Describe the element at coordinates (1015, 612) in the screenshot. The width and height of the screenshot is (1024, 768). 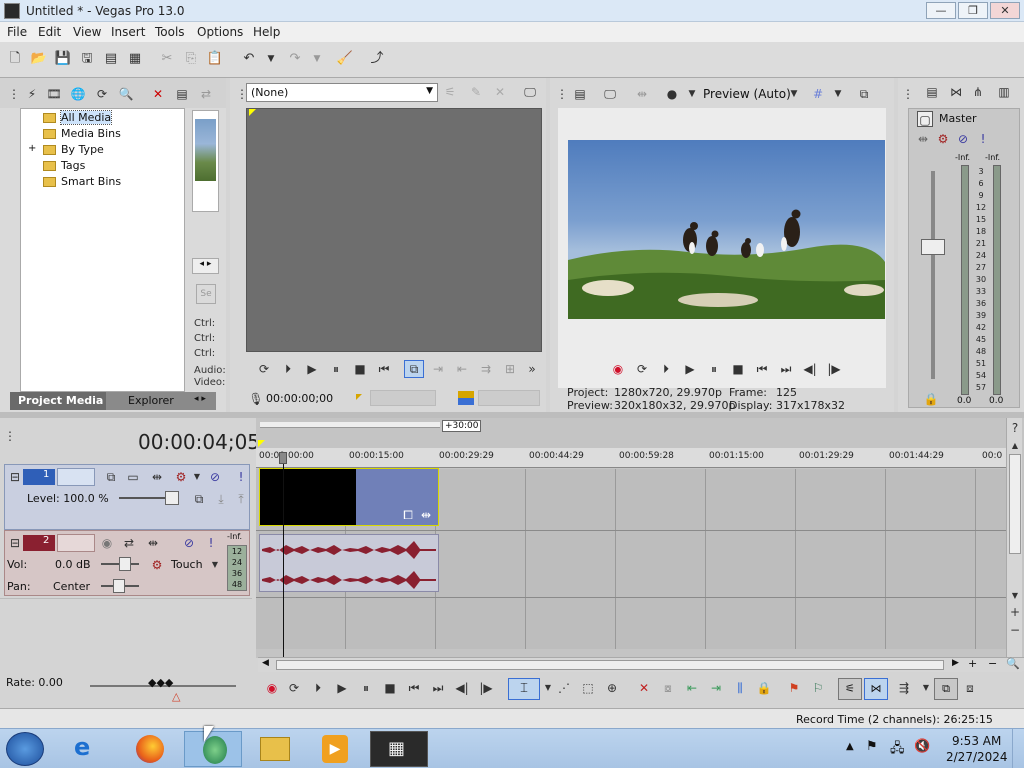
I see `zoom-in-tracks-icon: +` at that location.